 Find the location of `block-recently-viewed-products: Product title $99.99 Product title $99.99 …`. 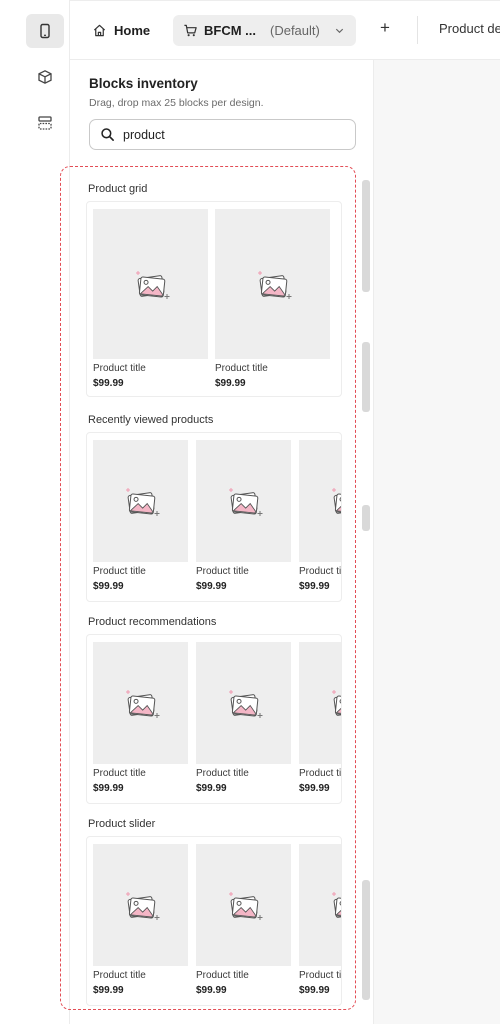

block-recently-viewed-products: Product title $99.99 Product title $99.99 … is located at coordinates (214, 517).